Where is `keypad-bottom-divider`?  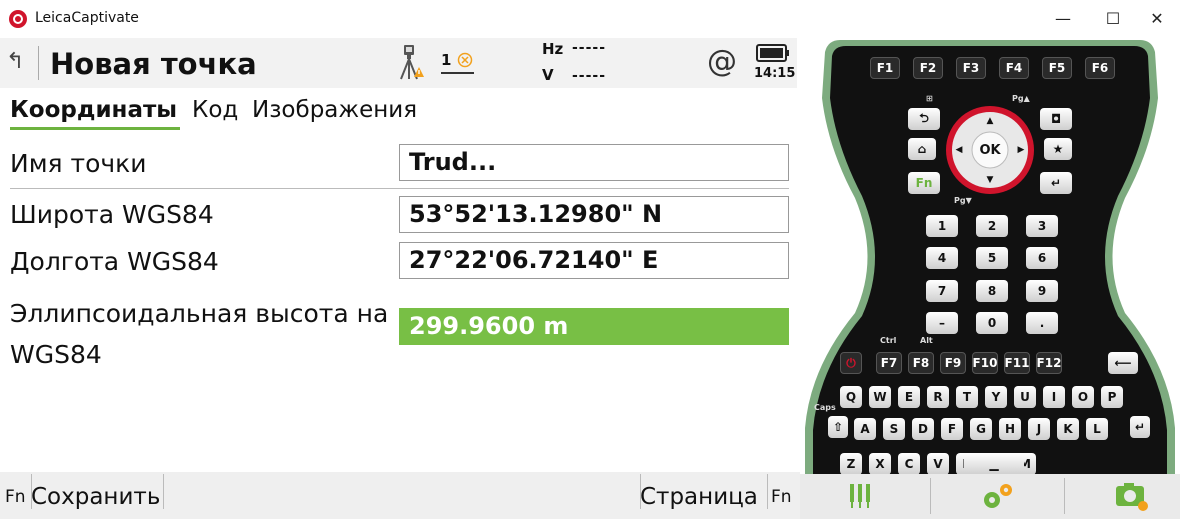
keypad-bottom-divider is located at coordinates (1064, 496).